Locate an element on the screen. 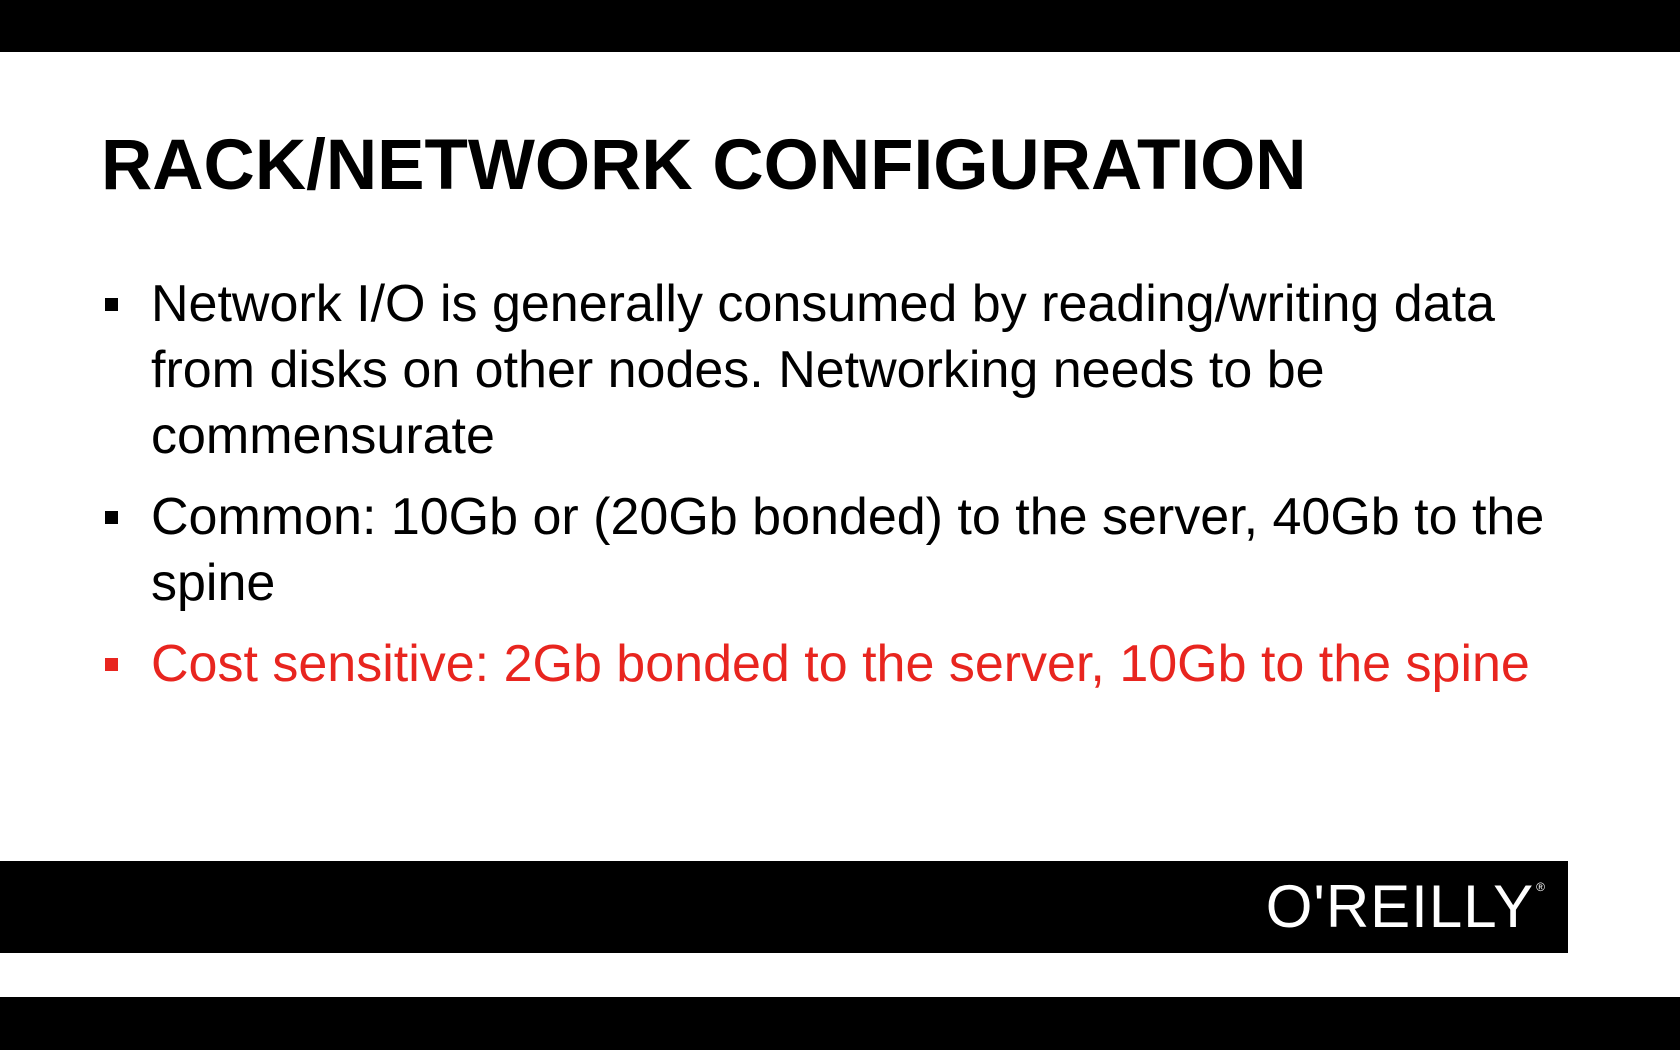 This screenshot has height=1050, width=1680. oreilly-logo: O'REILLY ® is located at coordinates (1405, 906).